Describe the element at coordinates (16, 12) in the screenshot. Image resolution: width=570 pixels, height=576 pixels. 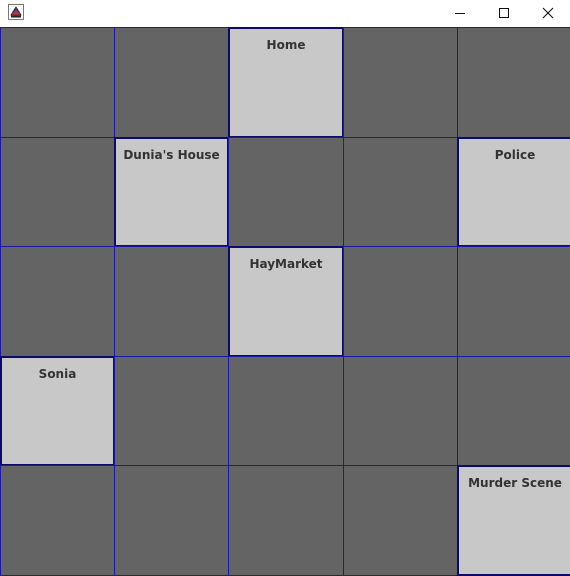
I see `java-app-icon` at that location.